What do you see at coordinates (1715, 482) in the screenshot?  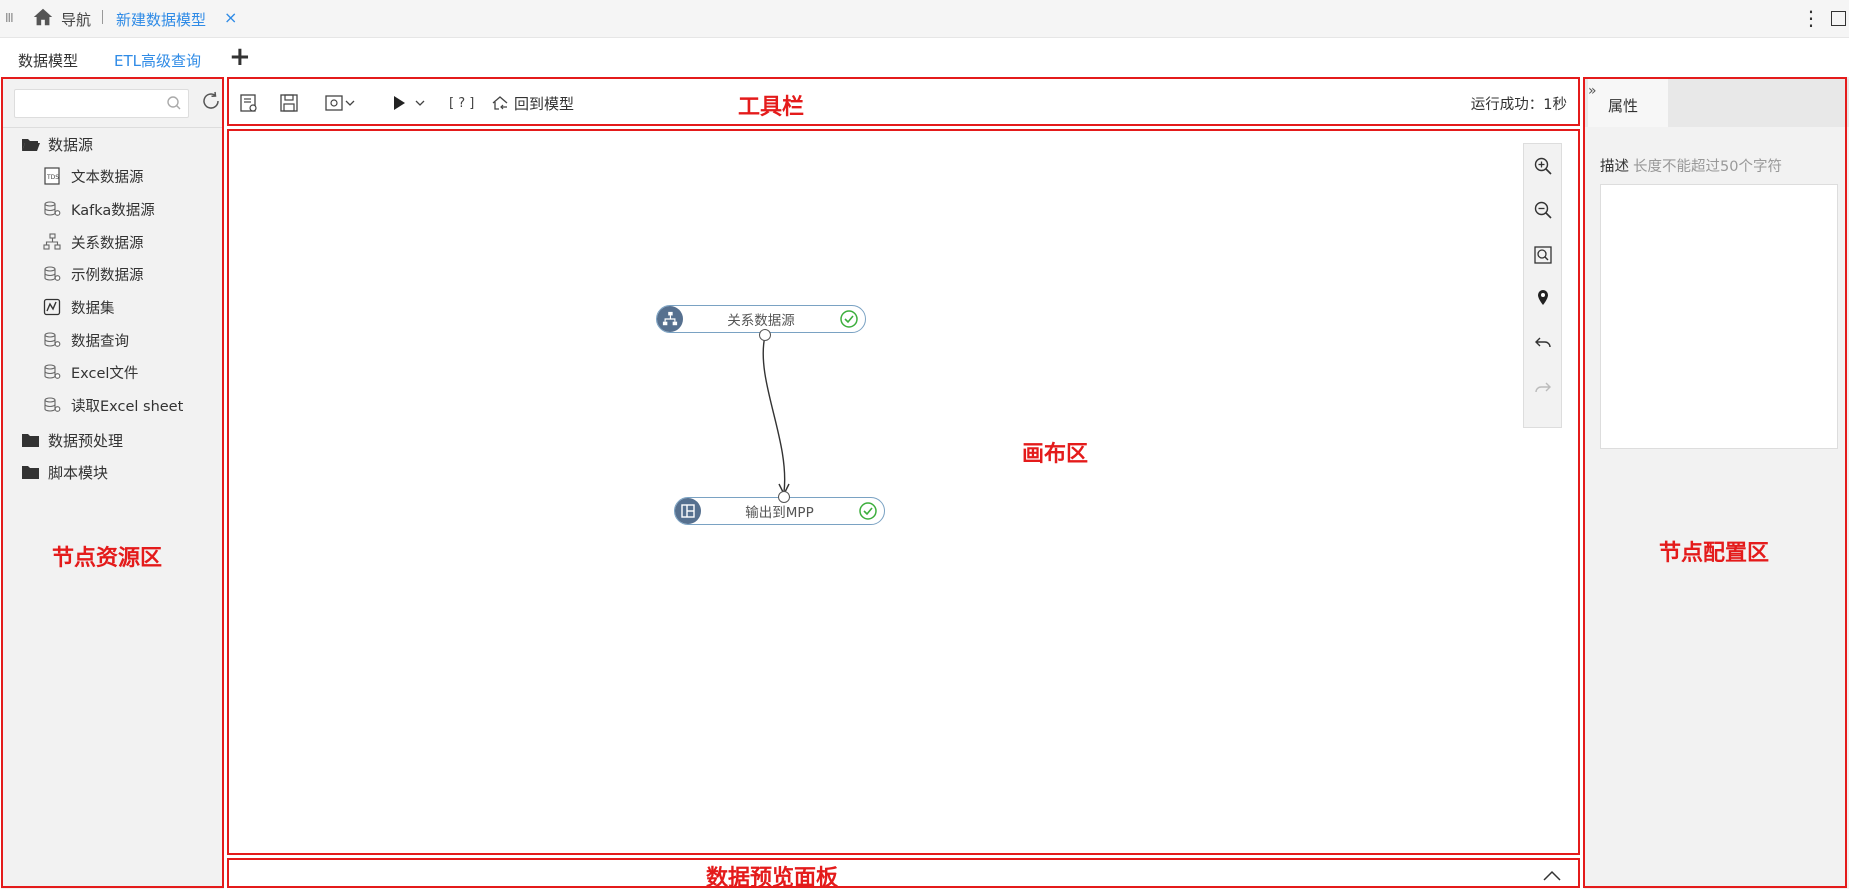 I see `annotation-box-config` at bounding box center [1715, 482].